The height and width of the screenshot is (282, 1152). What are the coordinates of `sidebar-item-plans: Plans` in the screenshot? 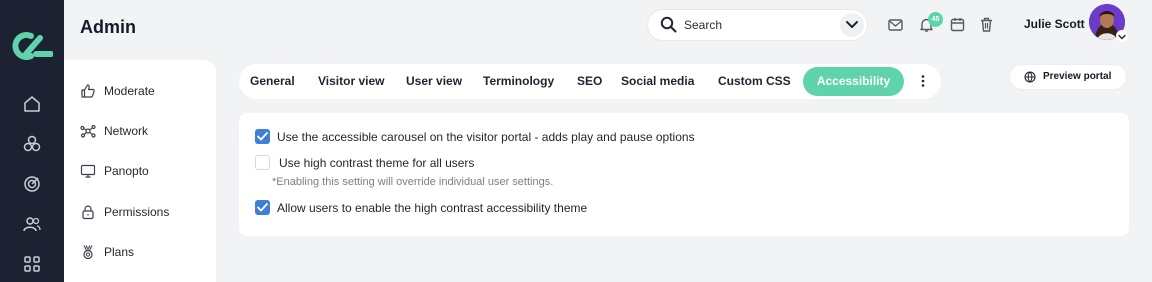 It's located at (107, 252).